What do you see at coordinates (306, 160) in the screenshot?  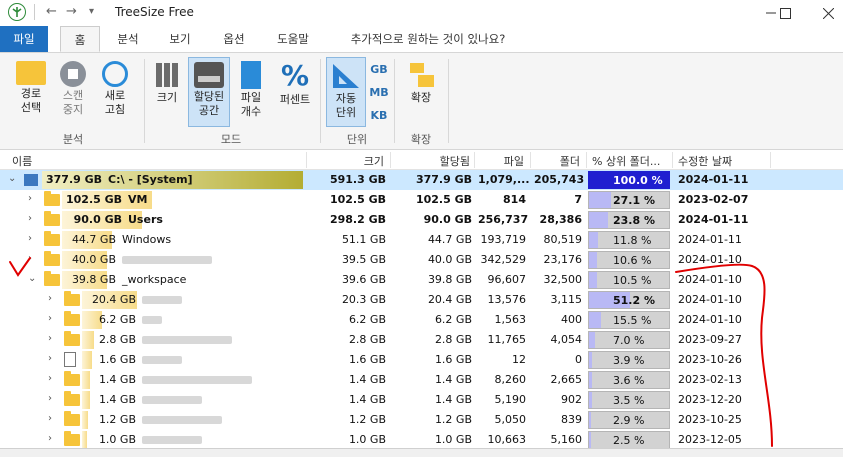 I see `column-divider` at bounding box center [306, 160].